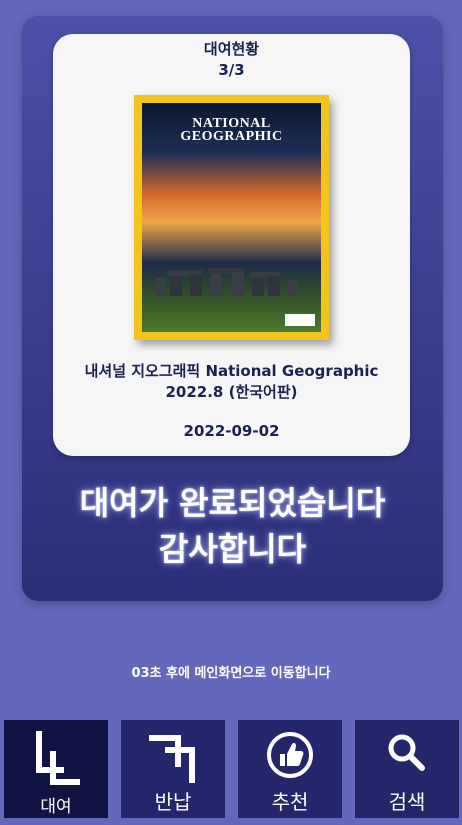  What do you see at coordinates (173, 802) in the screenshot?
I see `nav-return-label: 반납` at bounding box center [173, 802].